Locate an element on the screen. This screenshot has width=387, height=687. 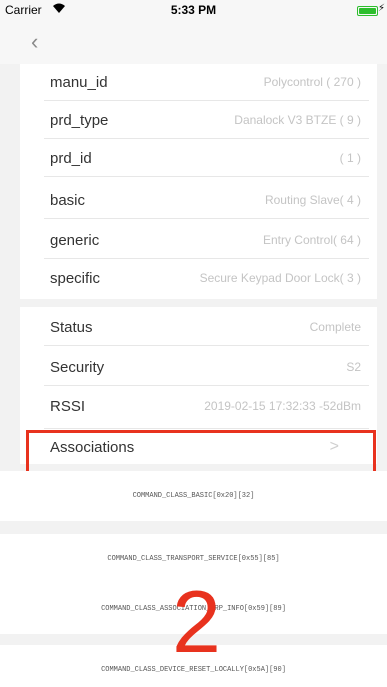
status-label: Status is located at coordinates (71, 327).